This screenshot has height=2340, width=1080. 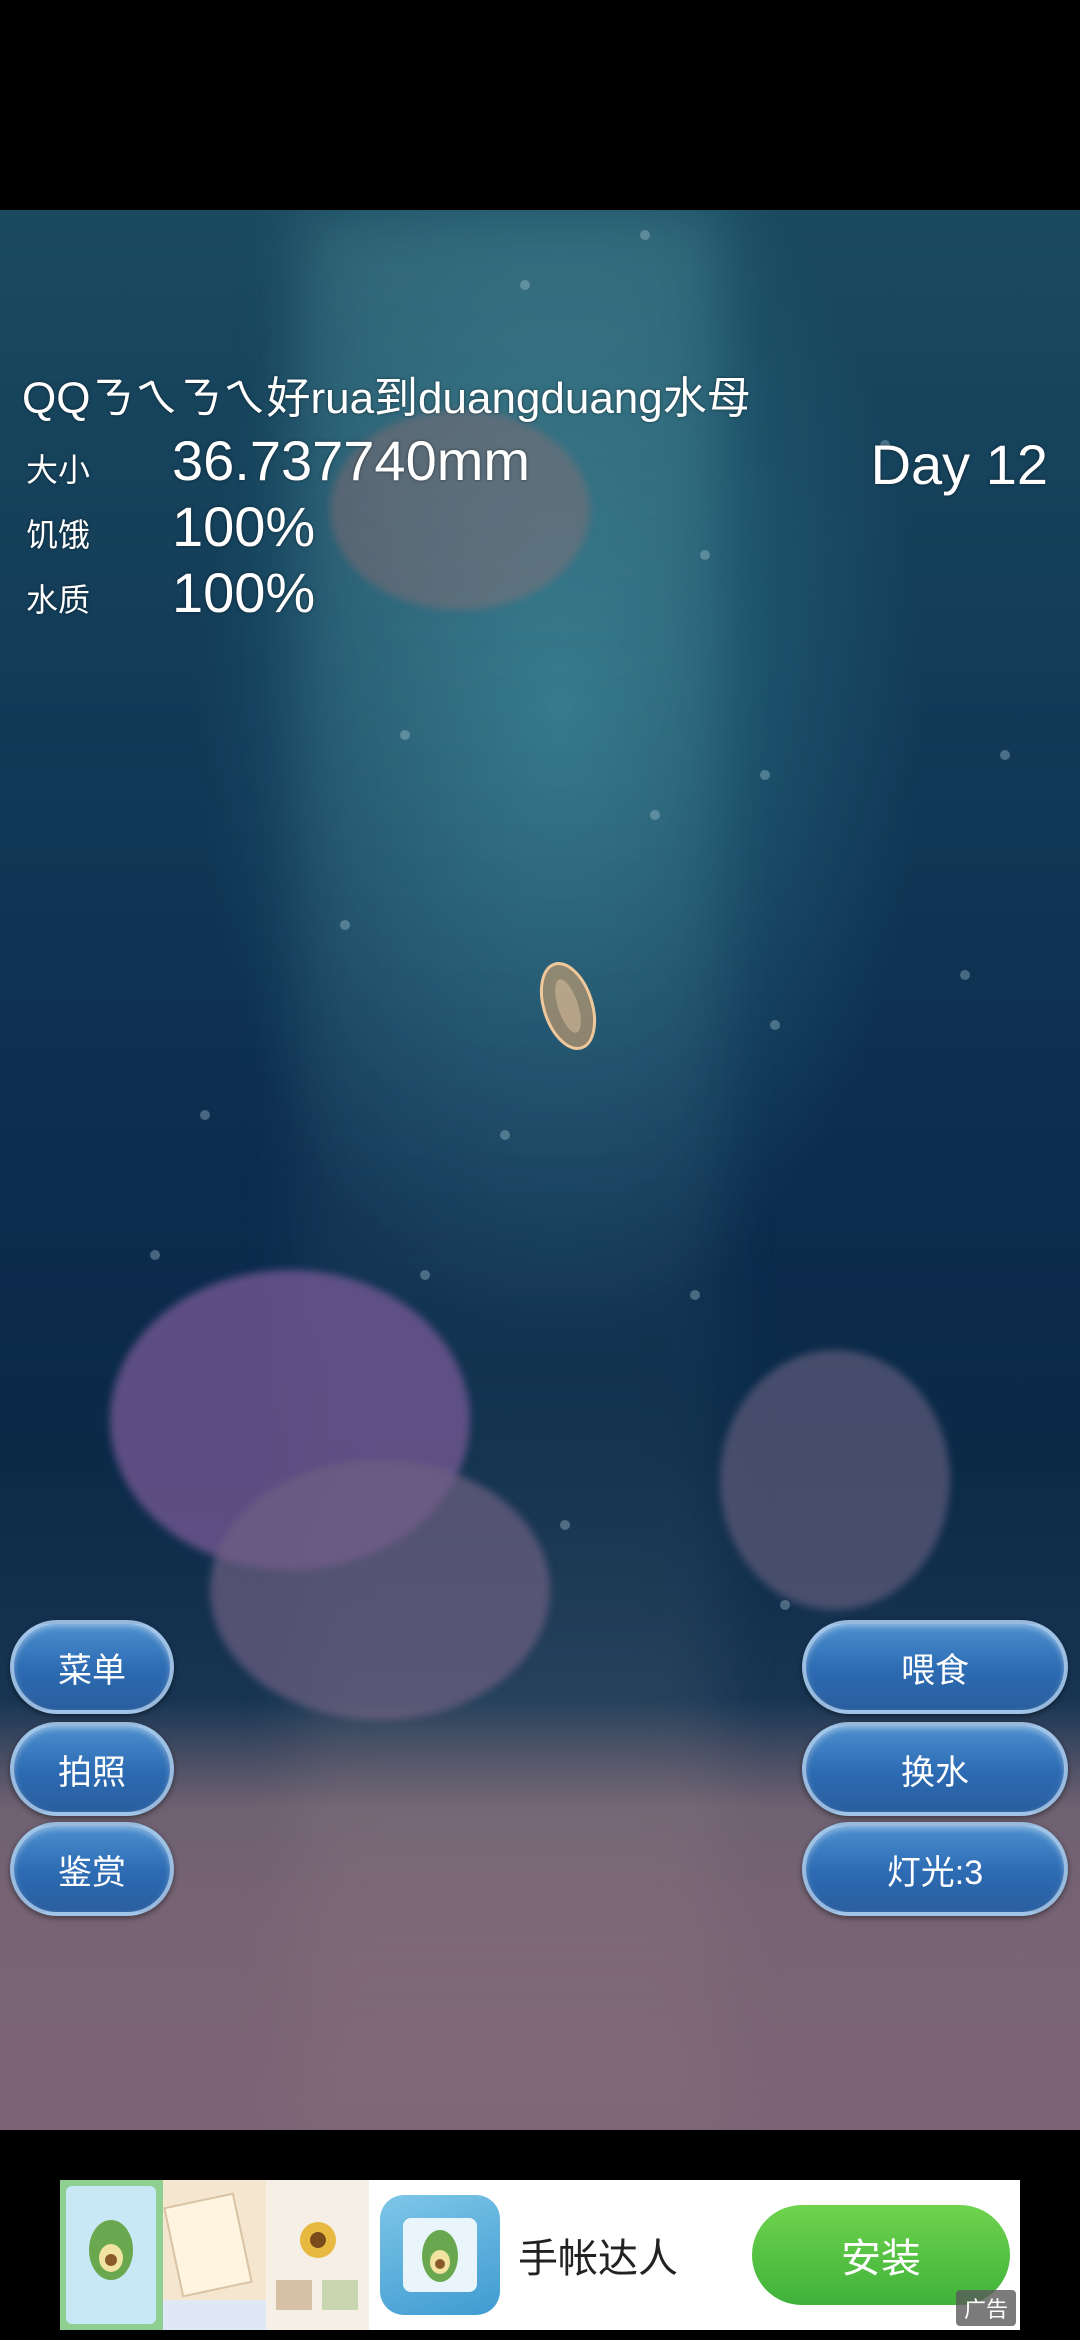 I want to click on feed-button: 喂食, so click(x=935, y=1667).